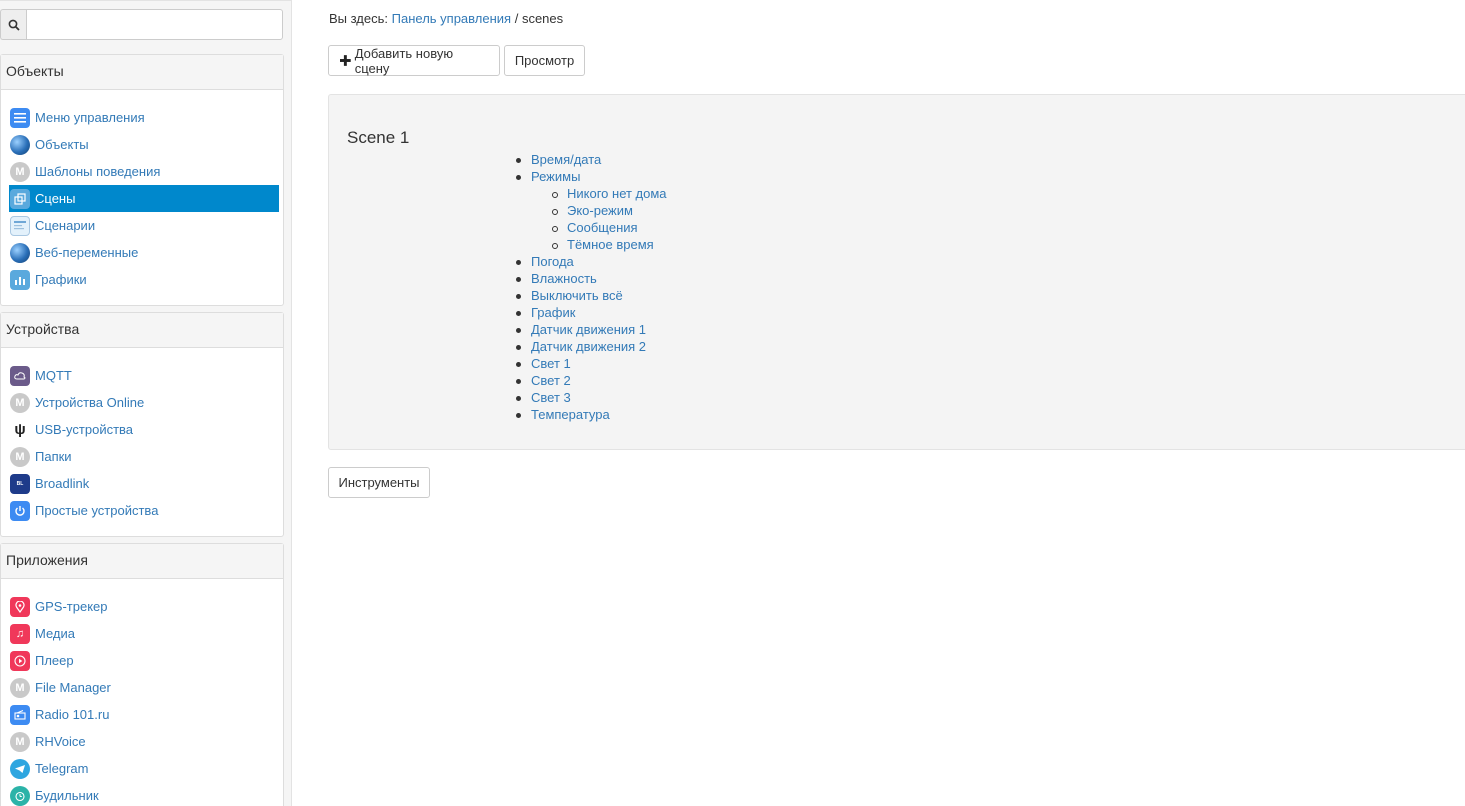 This screenshot has height=806, width=1465. I want to click on scene-sub-item: Никого нет дома, so click(609, 193).